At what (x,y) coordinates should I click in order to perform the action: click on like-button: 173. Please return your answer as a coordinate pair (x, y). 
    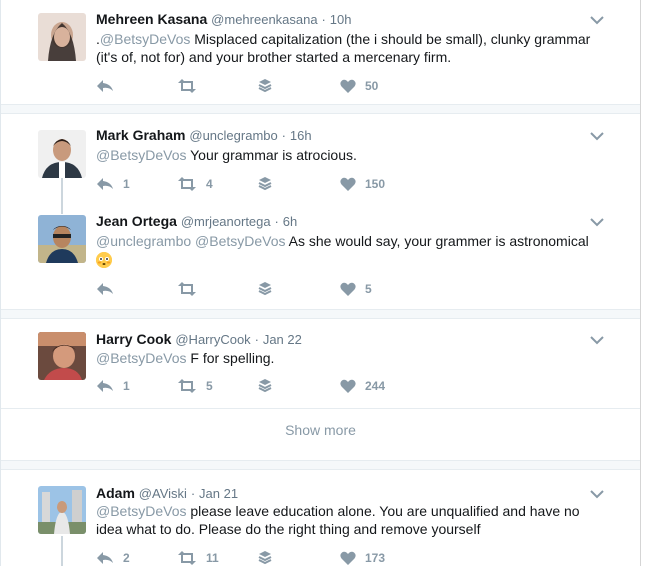
    Looking at the image, I should click on (362, 558).